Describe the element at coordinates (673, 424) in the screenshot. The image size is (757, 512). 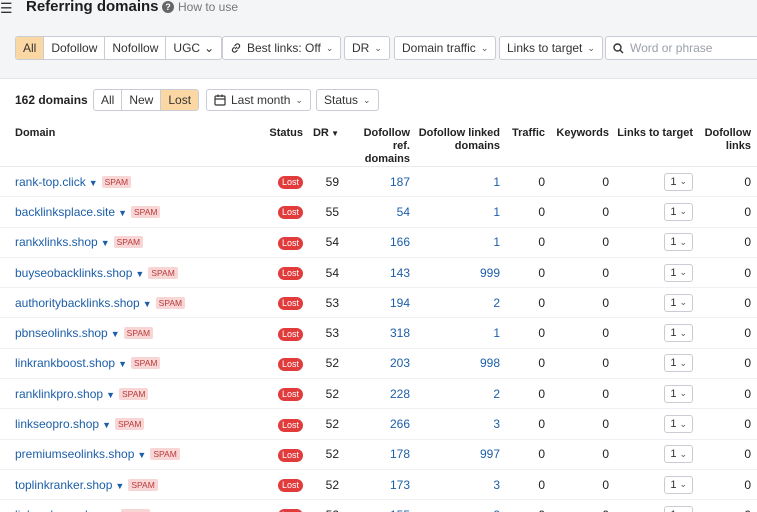
I see `links-to-target-value: 1` at that location.